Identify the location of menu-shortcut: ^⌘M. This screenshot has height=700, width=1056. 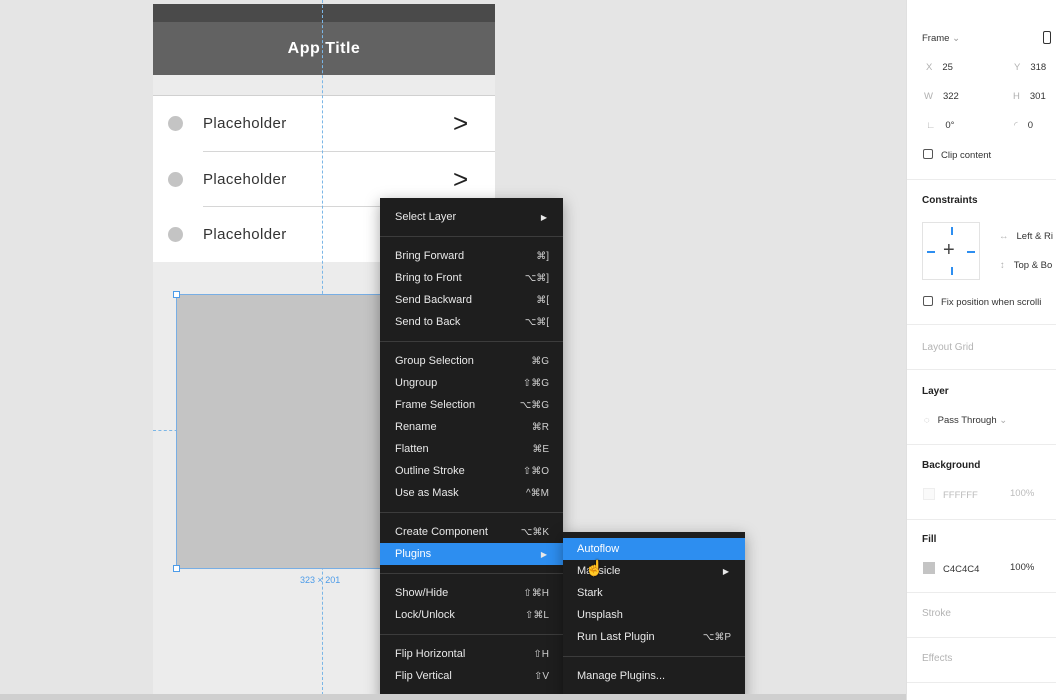
(537, 493).